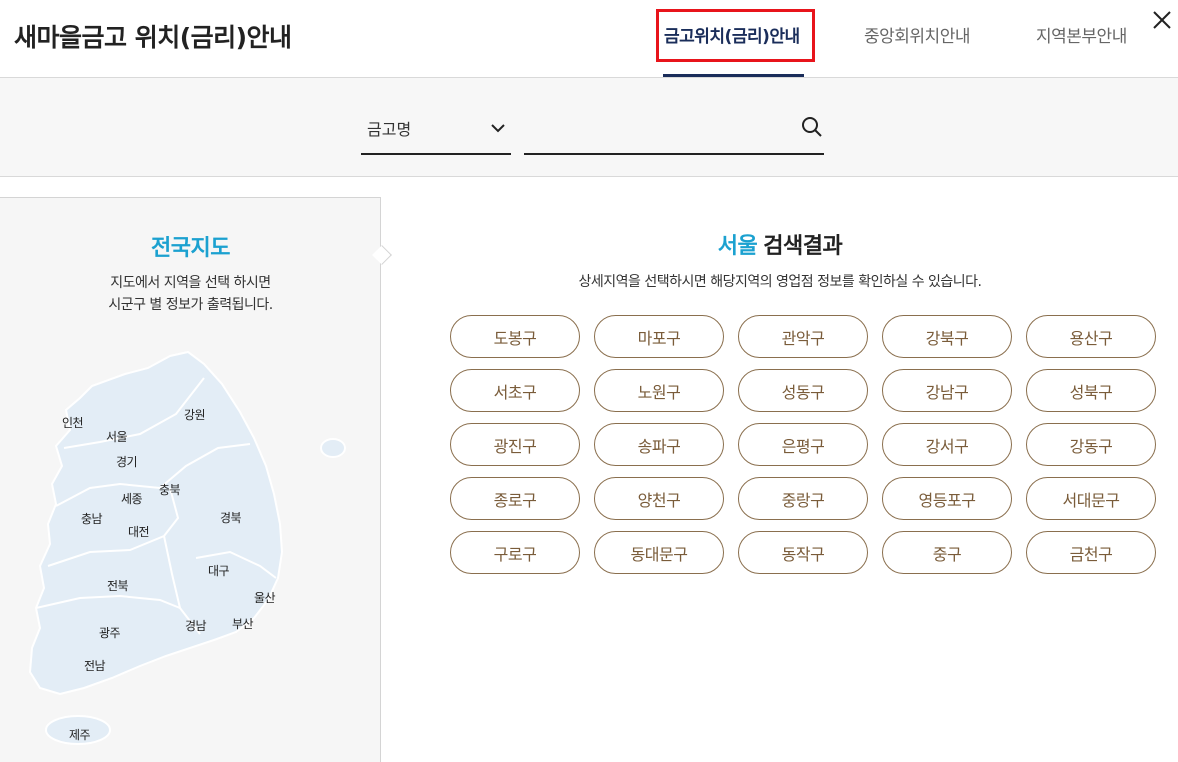 The height and width of the screenshot is (762, 1178). Describe the element at coordinates (659, 336) in the screenshot. I see `district-button: 마포구` at that location.